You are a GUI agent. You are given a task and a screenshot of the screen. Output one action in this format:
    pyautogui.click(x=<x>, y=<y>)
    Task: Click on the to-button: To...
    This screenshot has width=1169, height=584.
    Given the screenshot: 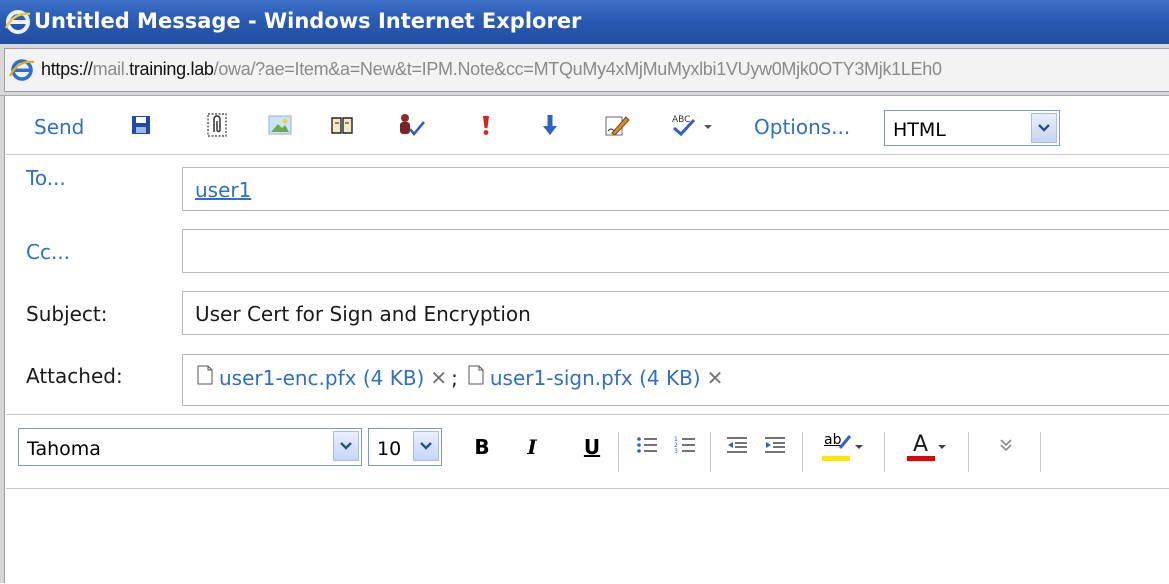 What is the action you would take?
    pyautogui.click(x=46, y=178)
    